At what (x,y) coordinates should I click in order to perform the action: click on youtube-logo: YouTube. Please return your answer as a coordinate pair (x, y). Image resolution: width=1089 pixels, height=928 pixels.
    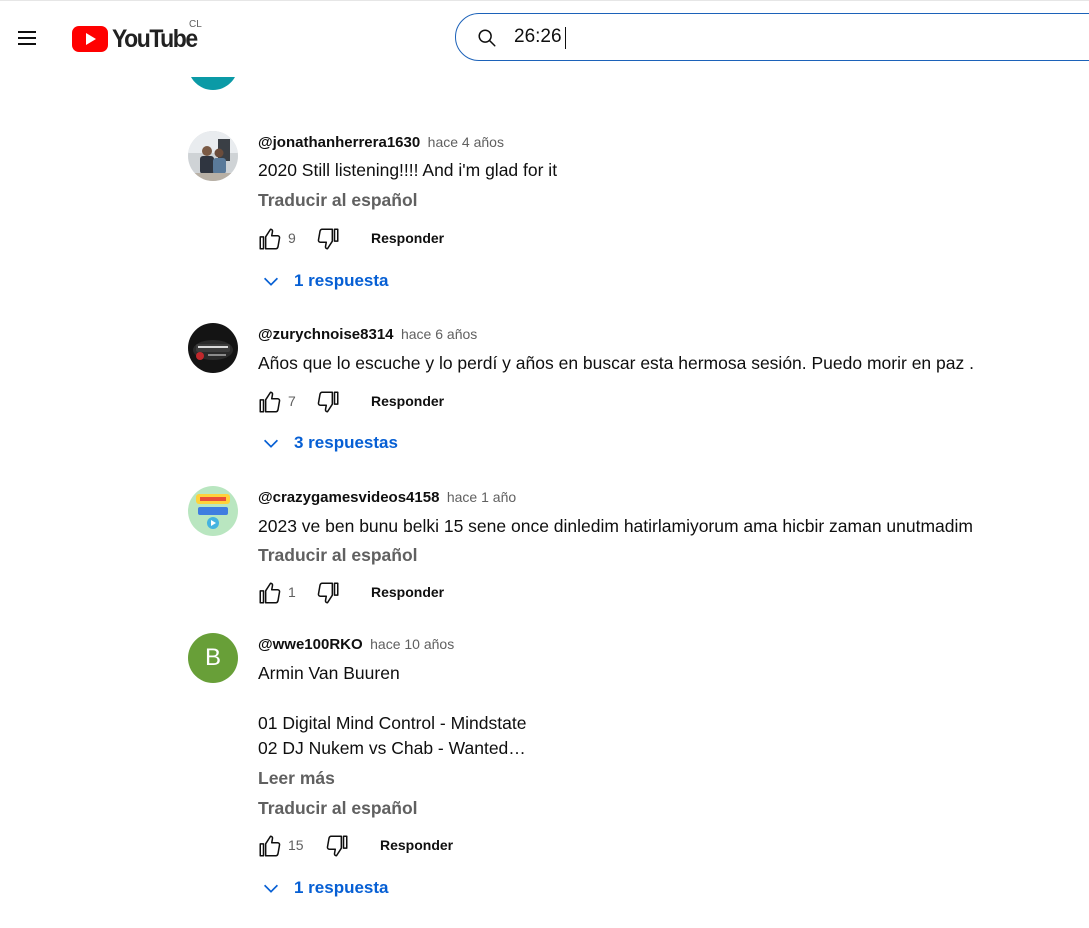
    Looking at the image, I should click on (138, 39).